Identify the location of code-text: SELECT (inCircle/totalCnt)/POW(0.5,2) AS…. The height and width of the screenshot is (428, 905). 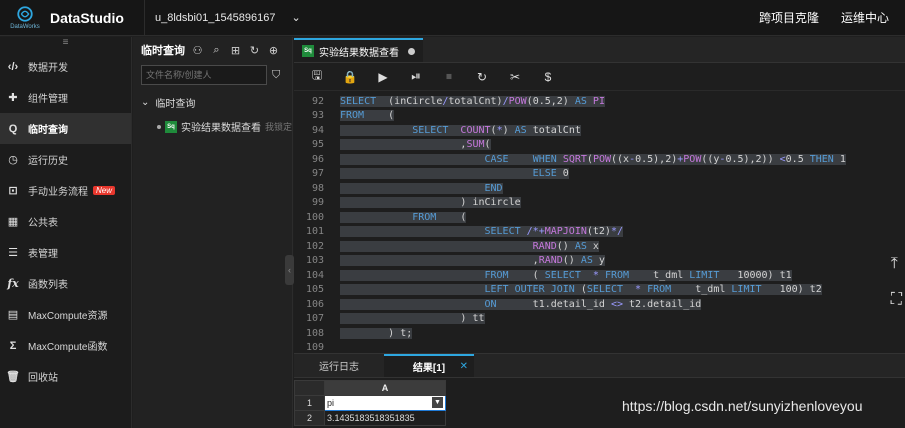
(472, 101).